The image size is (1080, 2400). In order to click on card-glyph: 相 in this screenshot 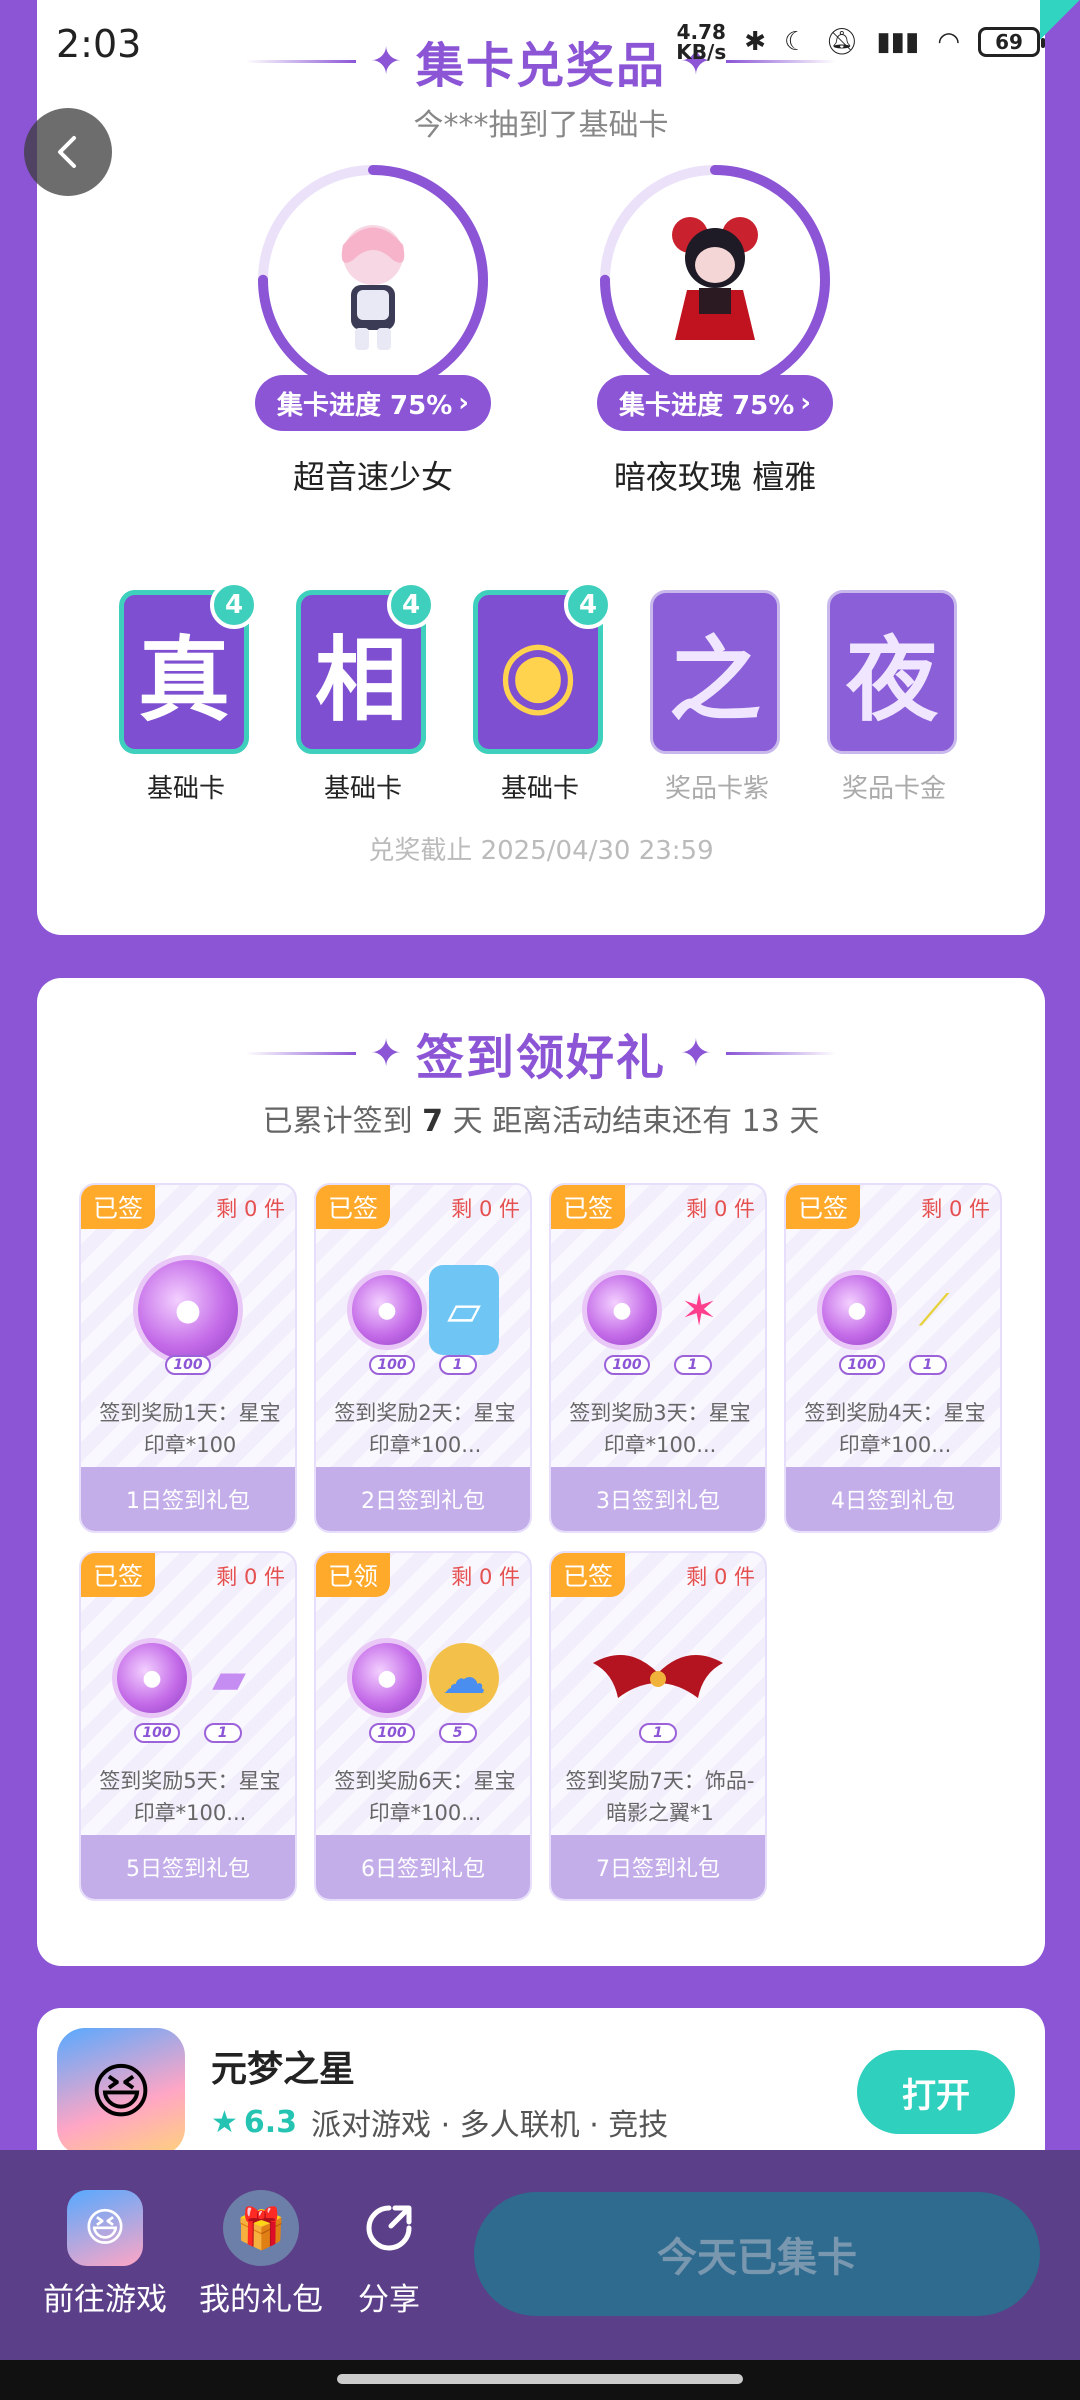, I will do `click(360, 680)`.